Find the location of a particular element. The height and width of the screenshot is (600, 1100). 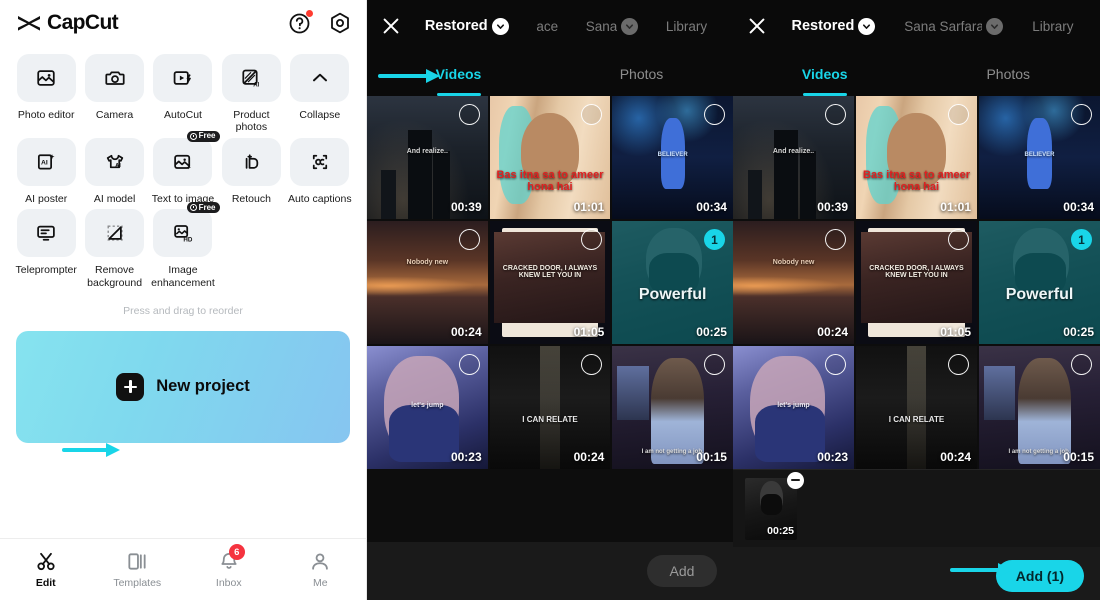

source-tab-sana-sarfaraz: Sana Sarfara is located at coordinates (954, 26).